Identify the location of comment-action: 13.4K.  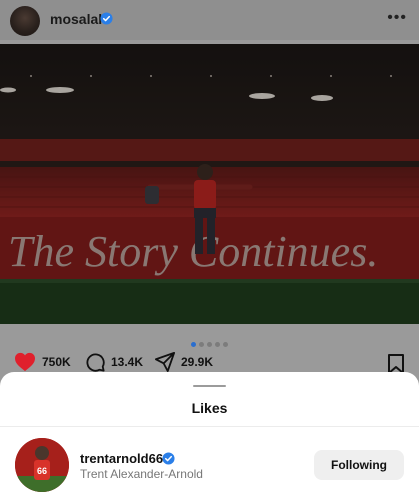
(114, 362).